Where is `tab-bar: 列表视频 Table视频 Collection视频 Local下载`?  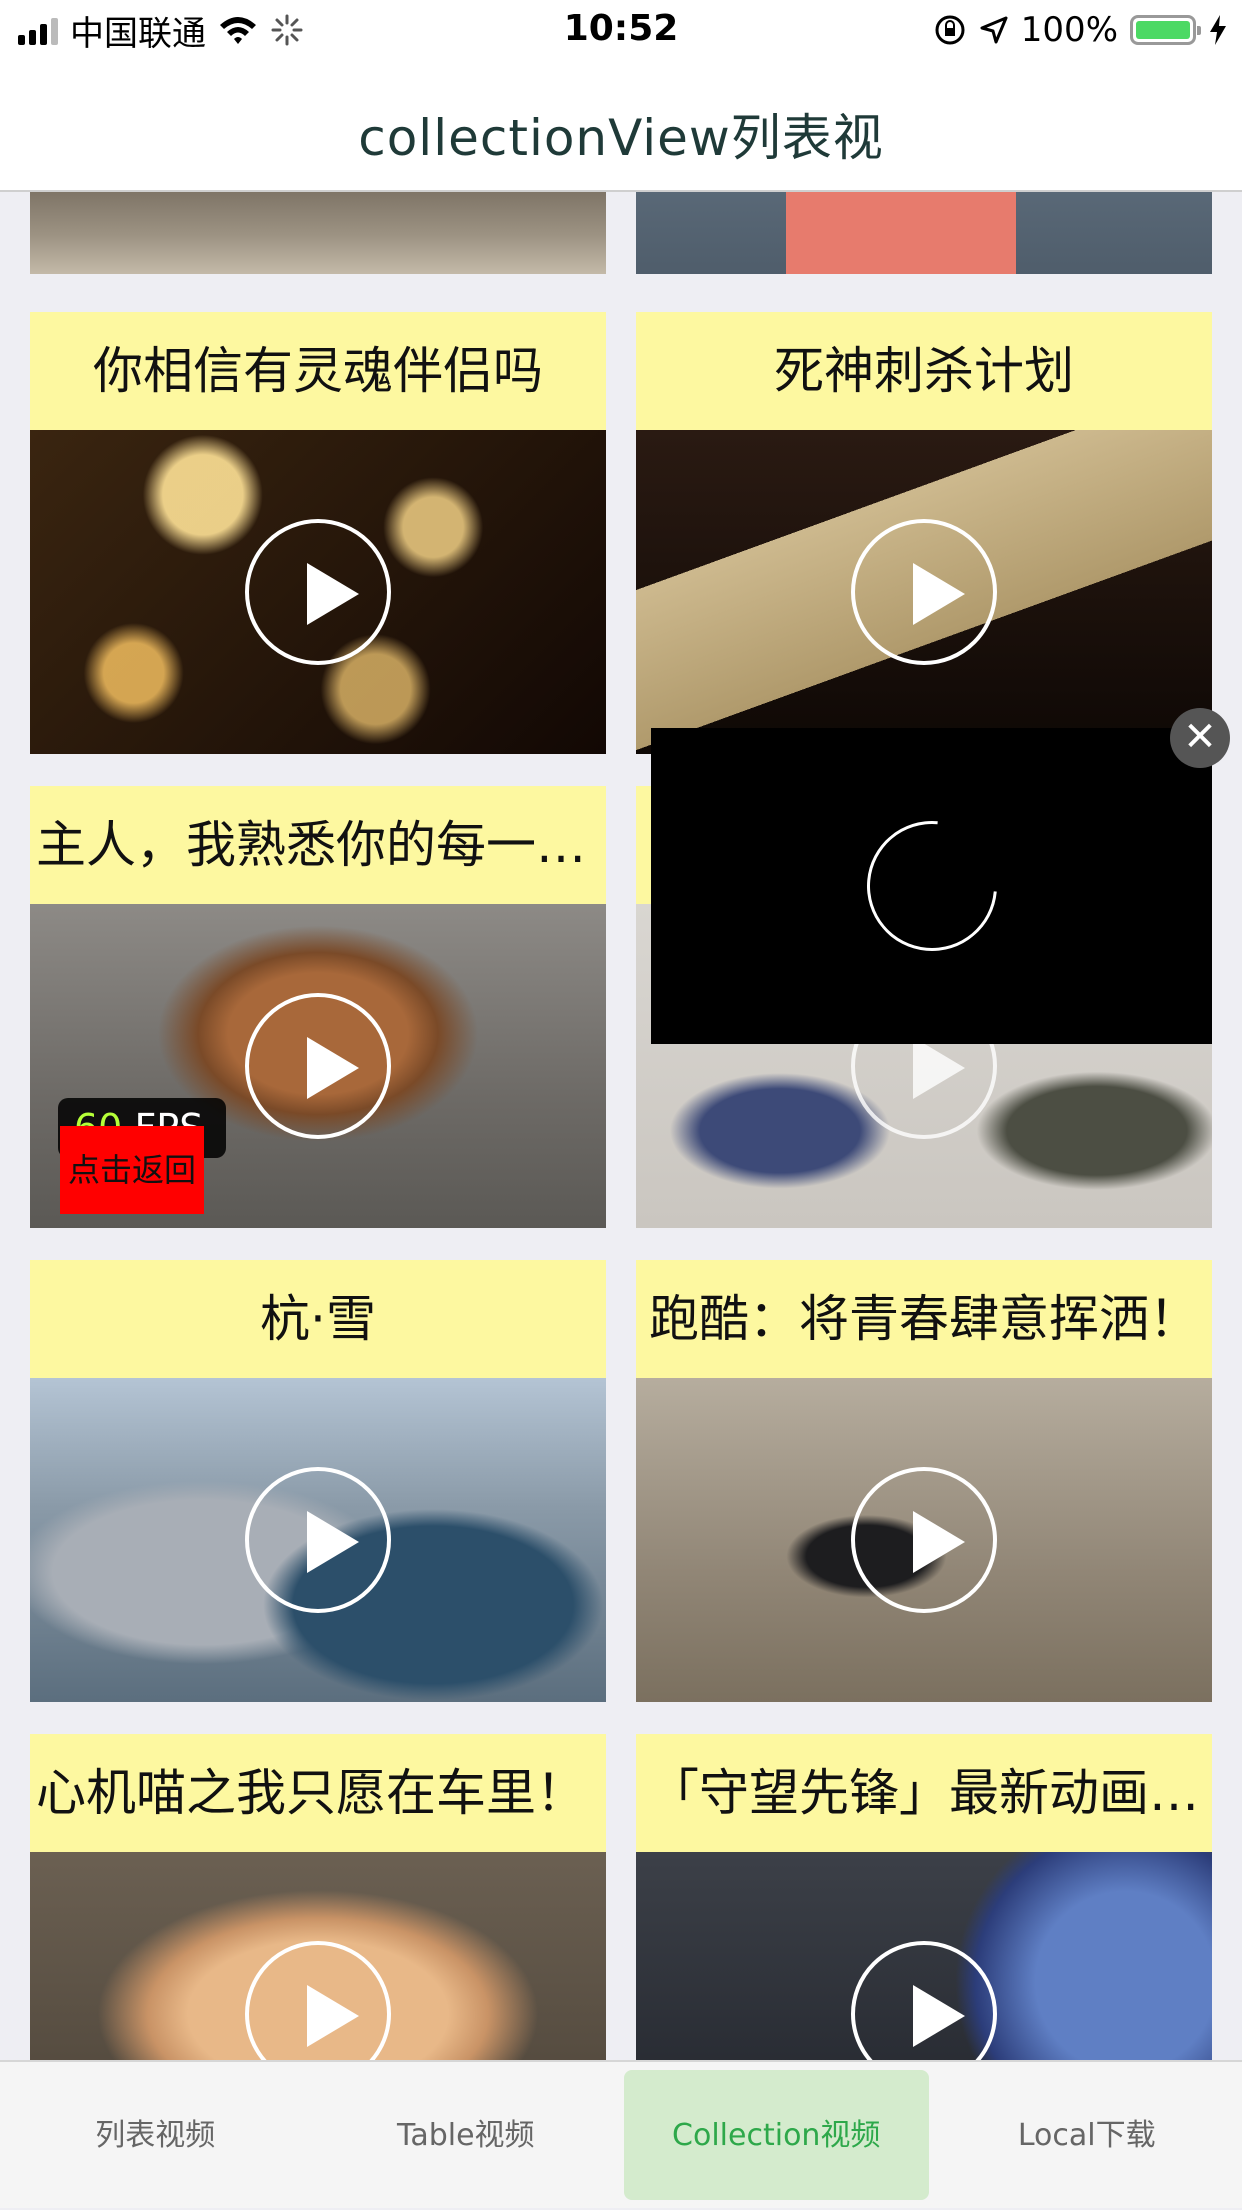
tab-bar: 列表视频 Table视频 Collection视频 Local下载 is located at coordinates (621, 2134).